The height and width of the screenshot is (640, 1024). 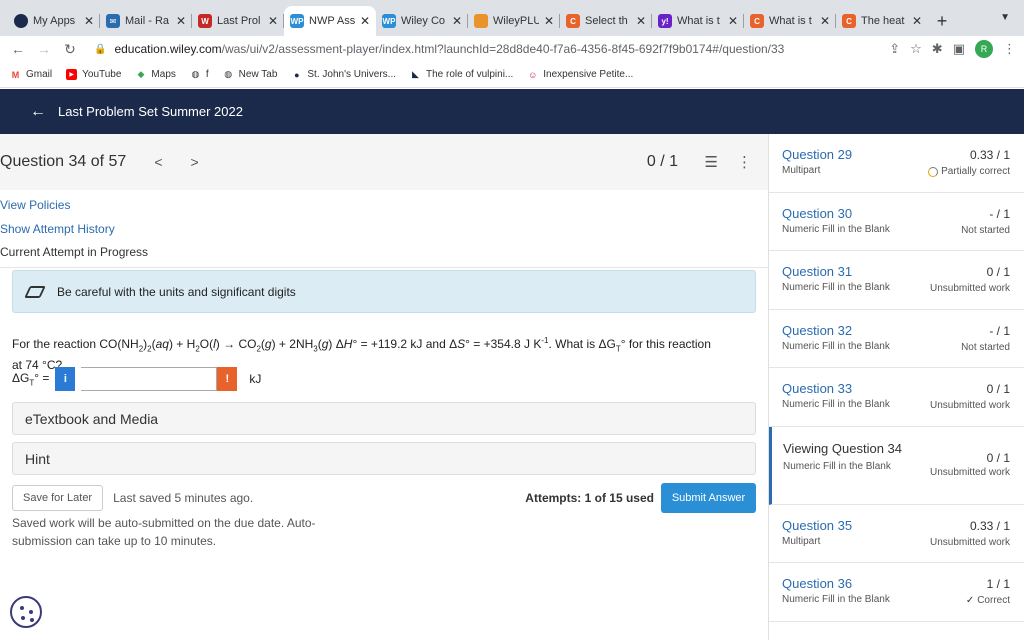 What do you see at coordinates (606, 21) in the screenshot?
I see `browser-tab: C Select th ✕` at bounding box center [606, 21].